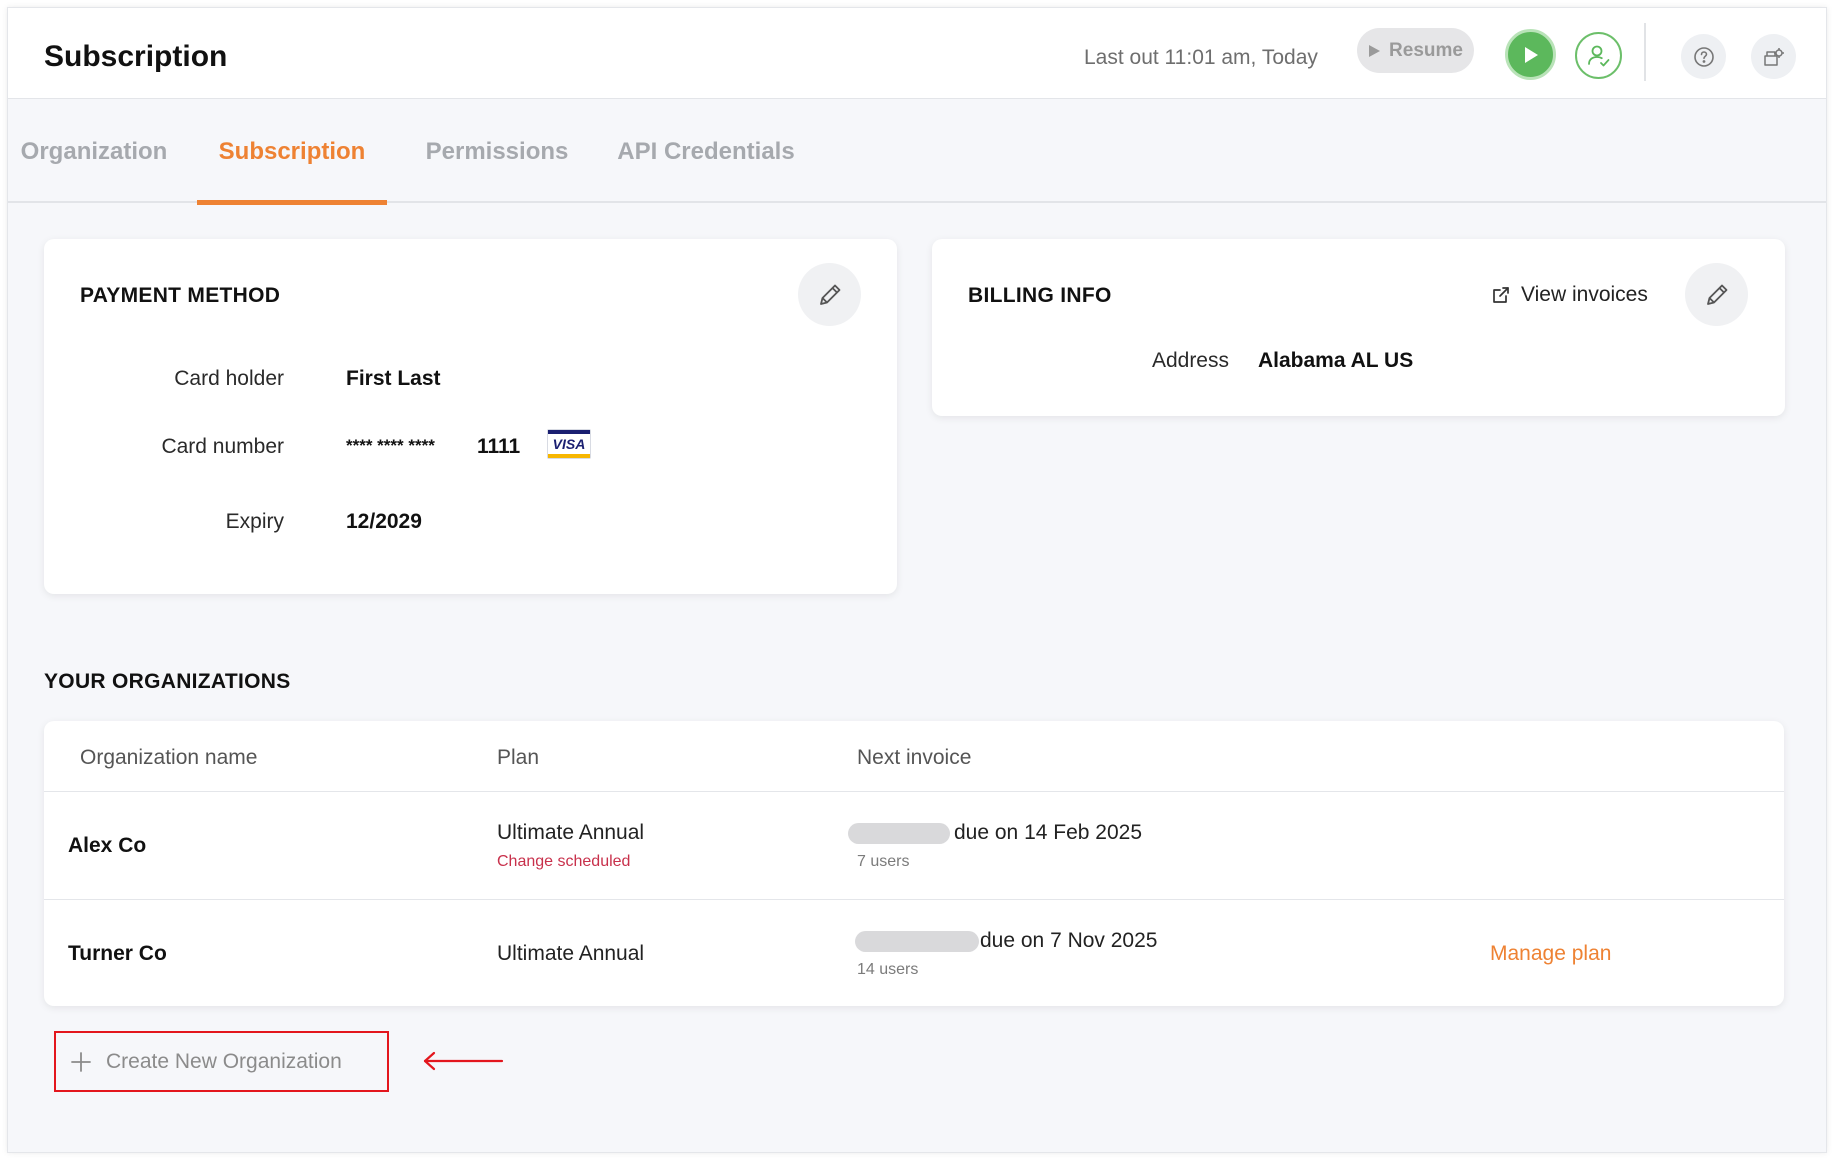 The image size is (1835, 1160). Describe the element at coordinates (1584, 294) in the screenshot. I see `view-invoices-label: View invoices` at that location.